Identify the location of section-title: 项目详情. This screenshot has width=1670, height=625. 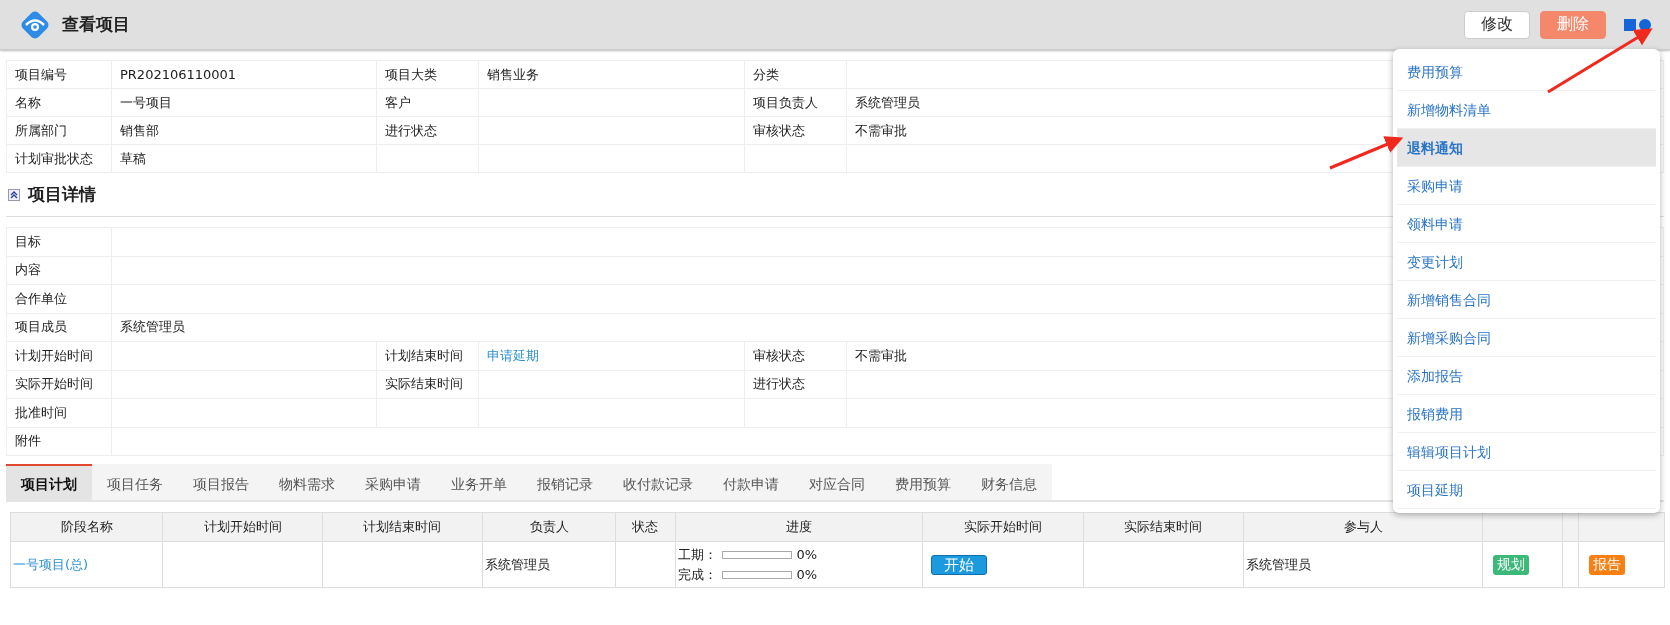
(62, 194).